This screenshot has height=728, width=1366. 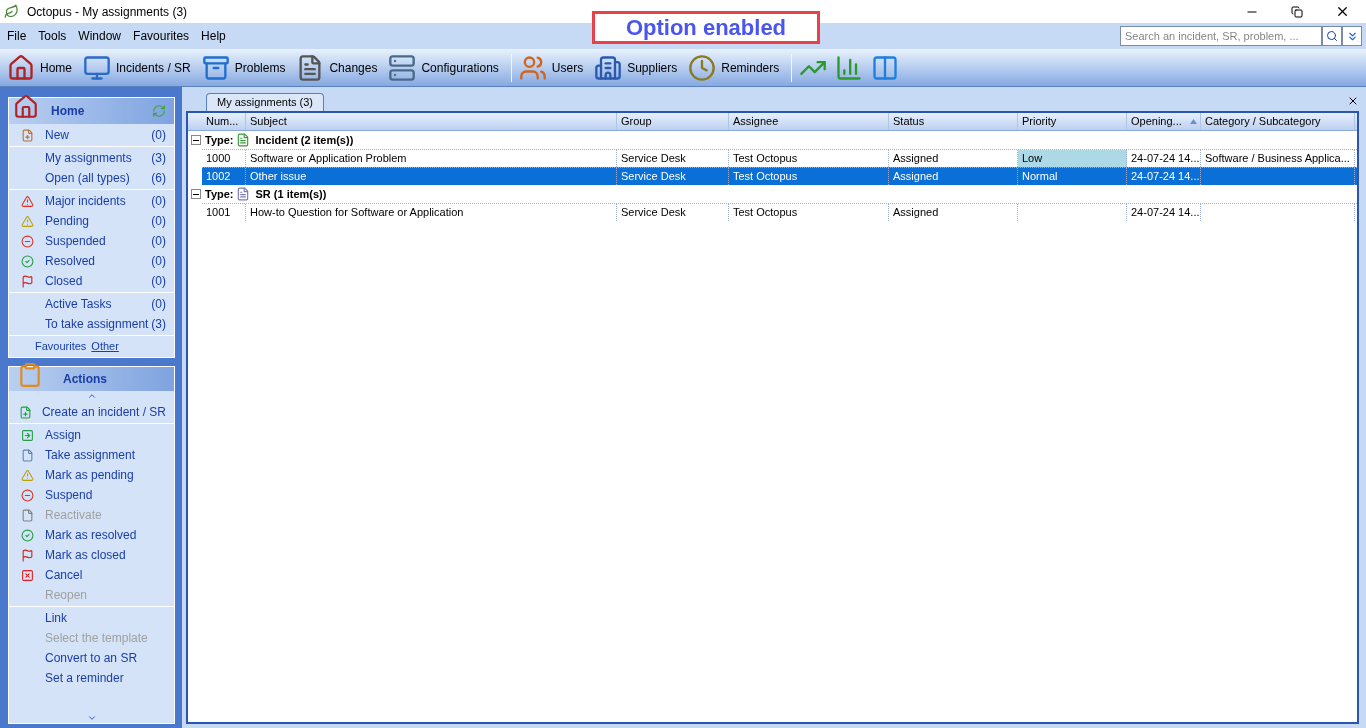 What do you see at coordinates (91, 435) in the screenshot?
I see `sidebar-item: Assign` at bounding box center [91, 435].